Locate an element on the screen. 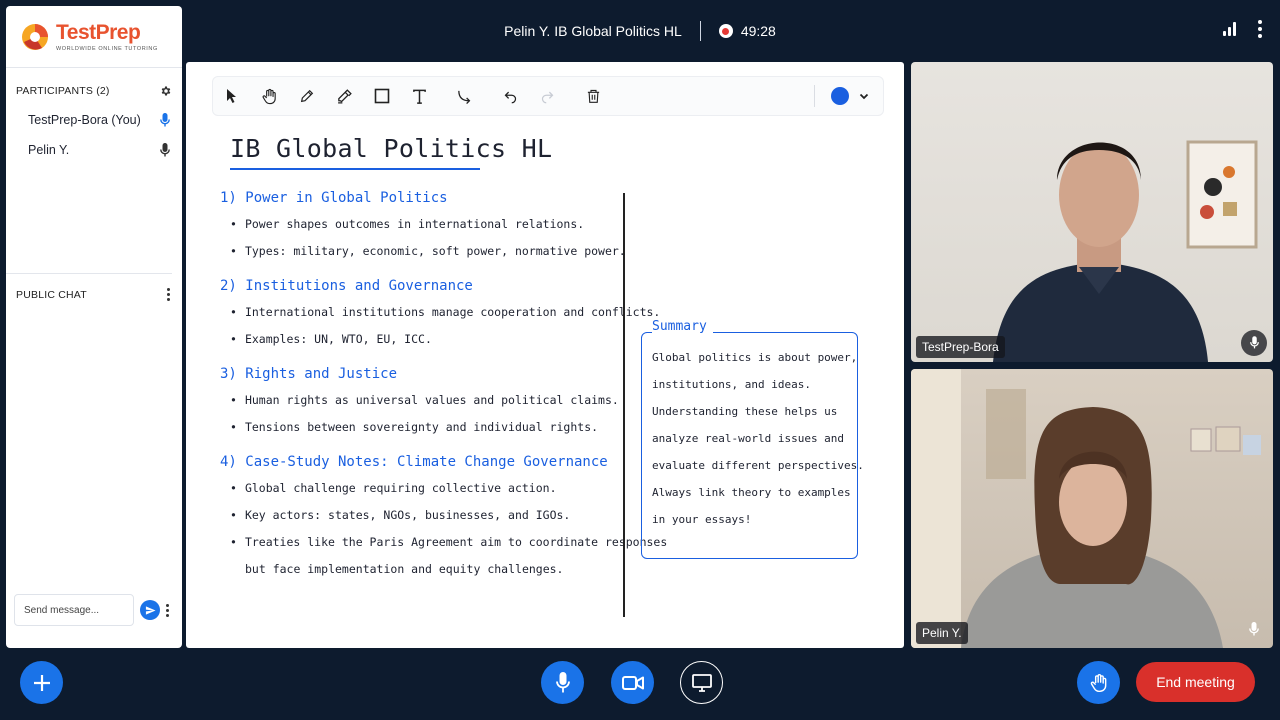 This screenshot has width=1280, height=720. connector-icon is located at coordinates (465, 96).